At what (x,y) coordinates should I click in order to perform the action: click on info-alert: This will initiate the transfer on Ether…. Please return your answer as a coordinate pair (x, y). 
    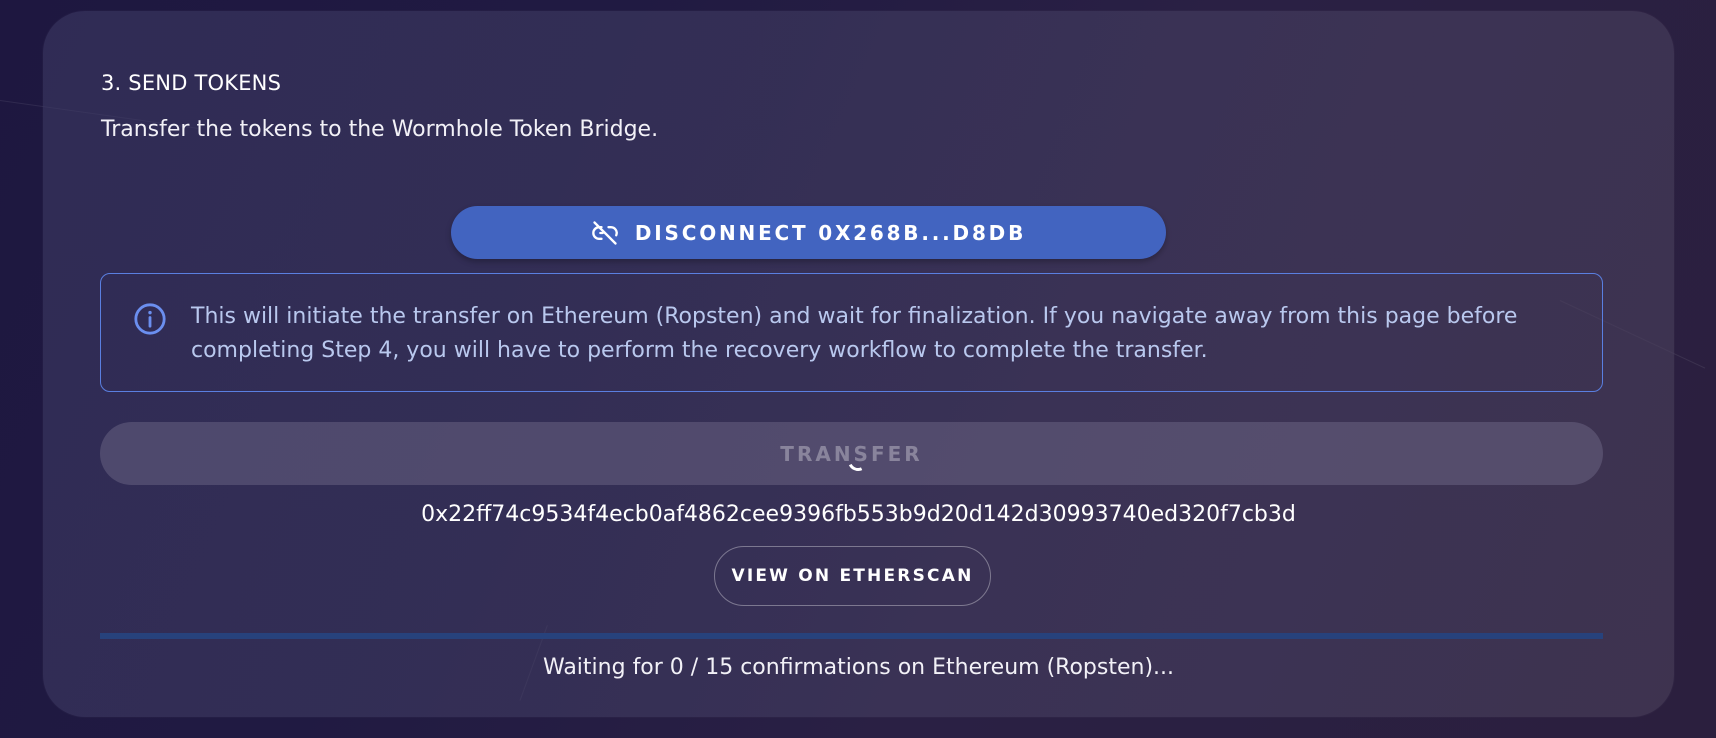
    Looking at the image, I should click on (851, 332).